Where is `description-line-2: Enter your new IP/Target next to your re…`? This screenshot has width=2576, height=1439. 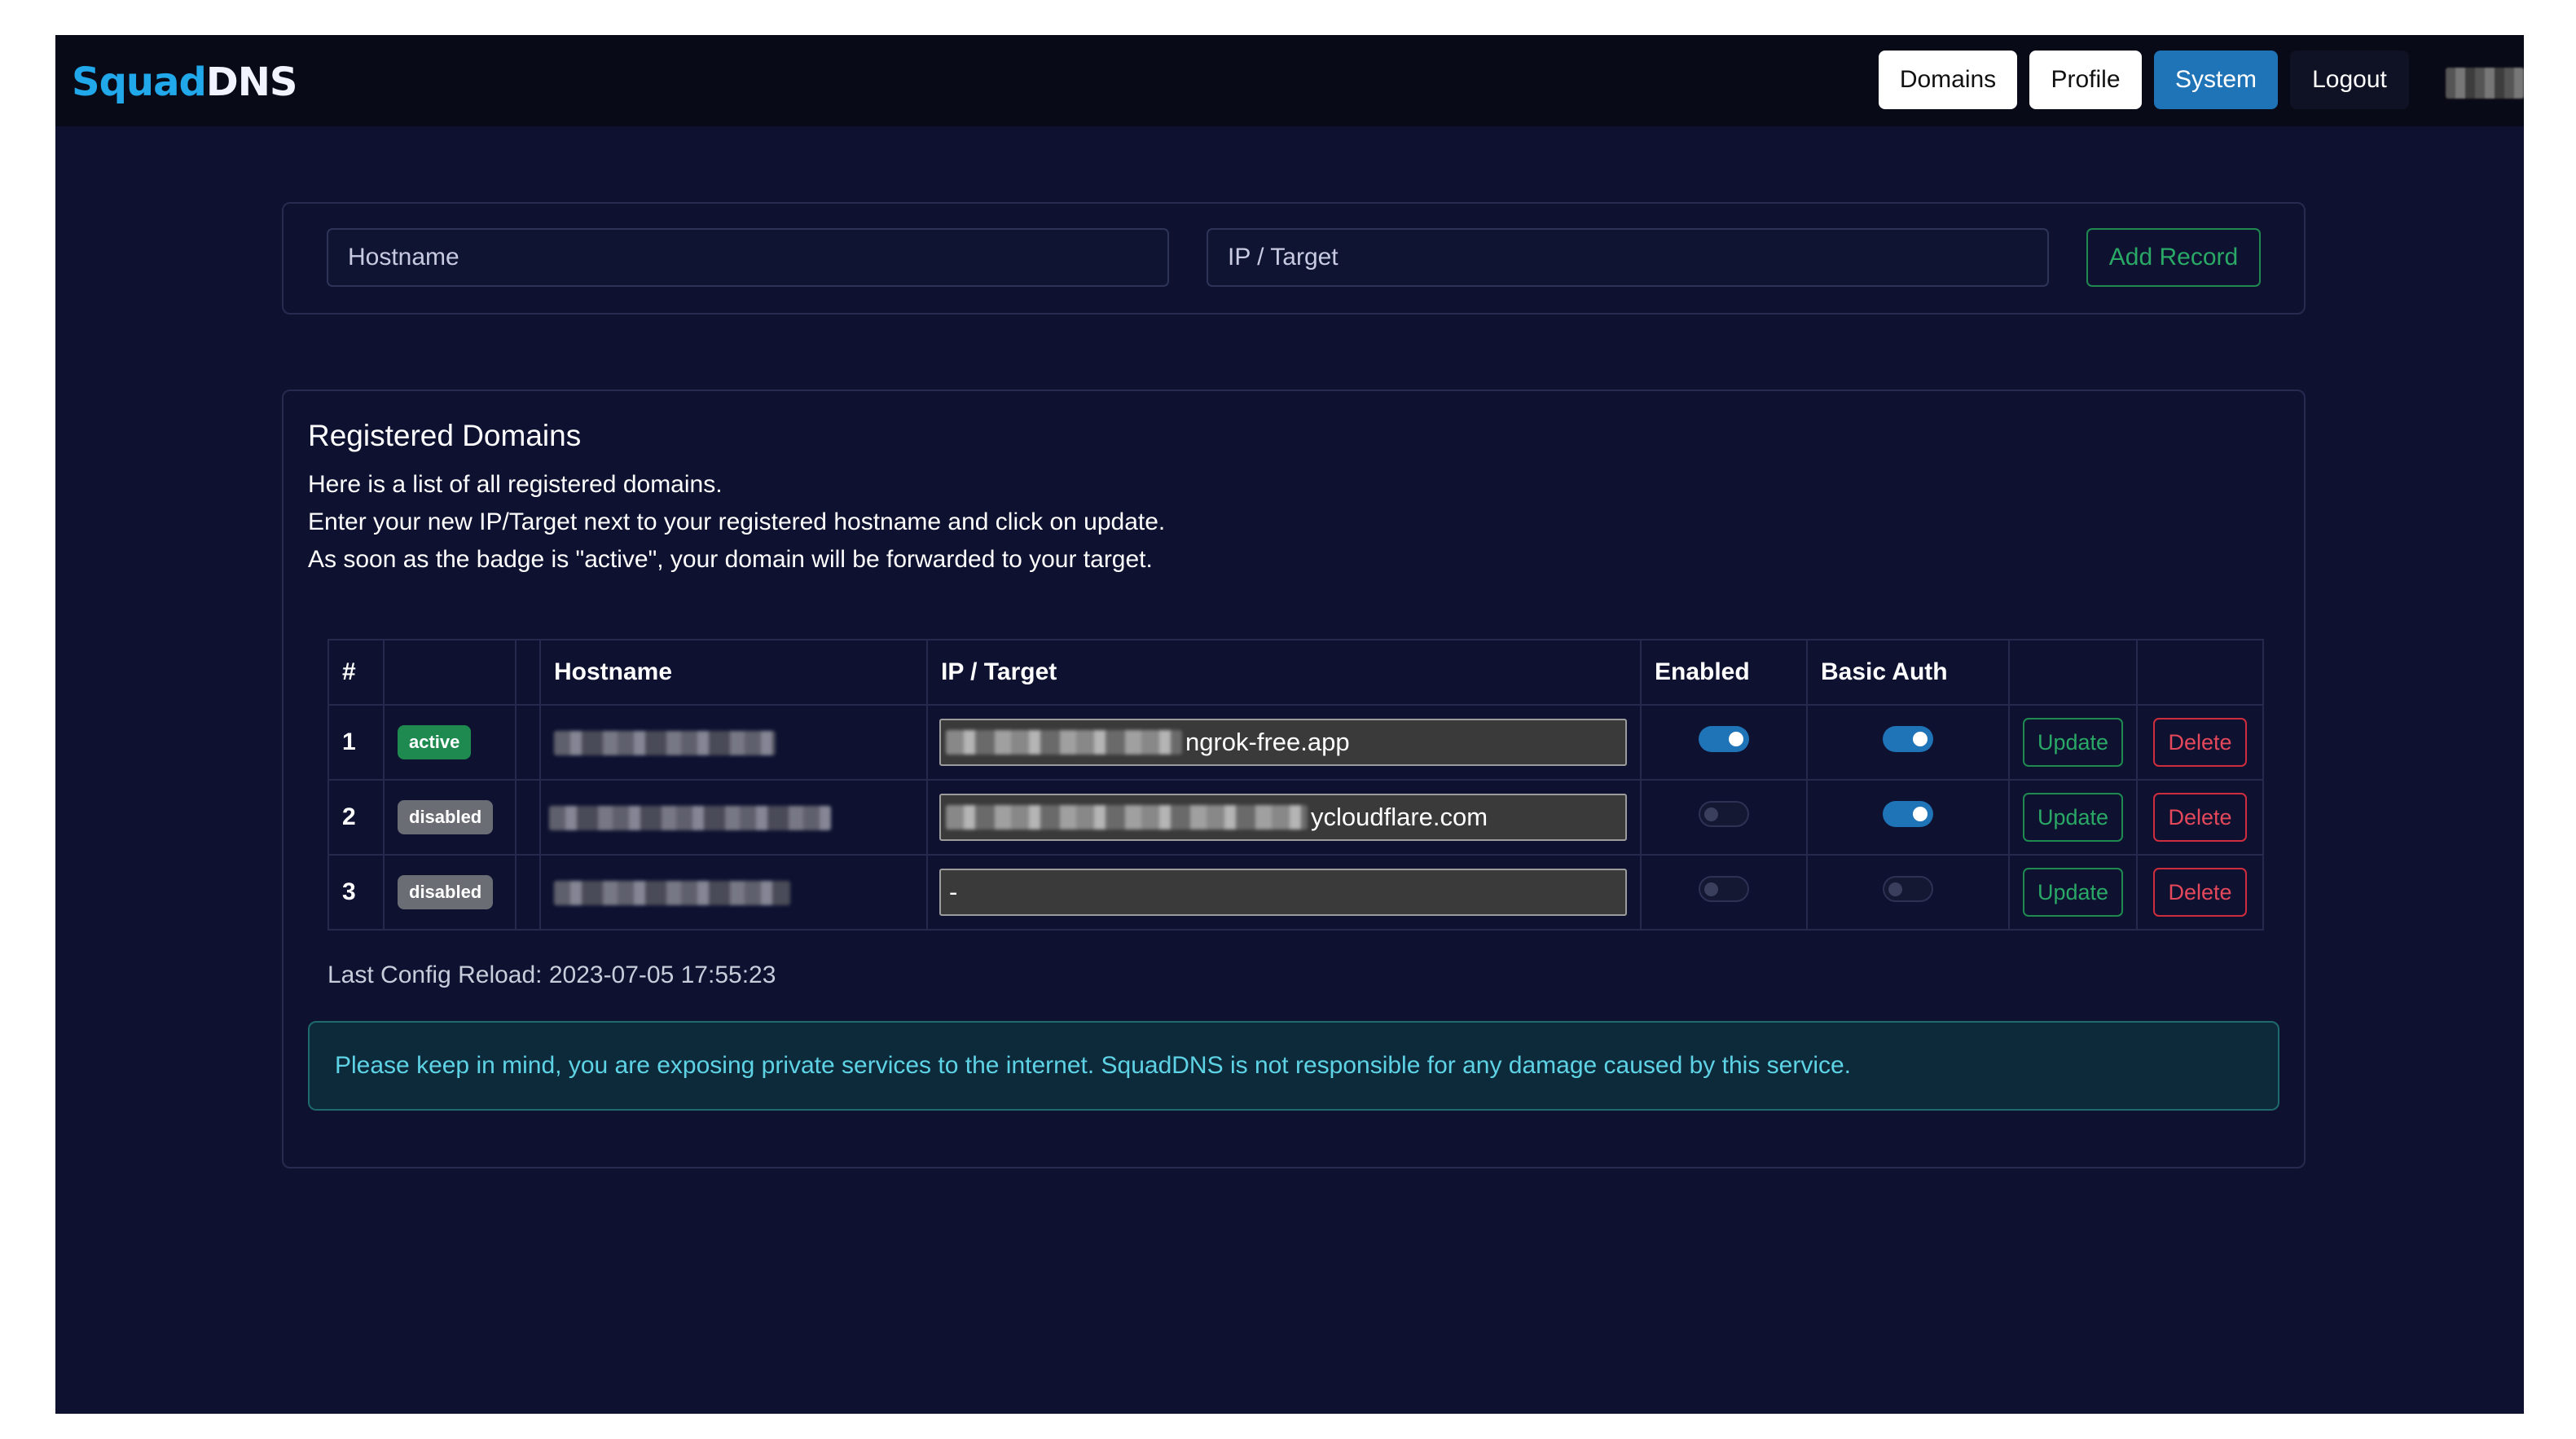 description-line-2: Enter your new IP/Target next to your re… is located at coordinates (737, 521).